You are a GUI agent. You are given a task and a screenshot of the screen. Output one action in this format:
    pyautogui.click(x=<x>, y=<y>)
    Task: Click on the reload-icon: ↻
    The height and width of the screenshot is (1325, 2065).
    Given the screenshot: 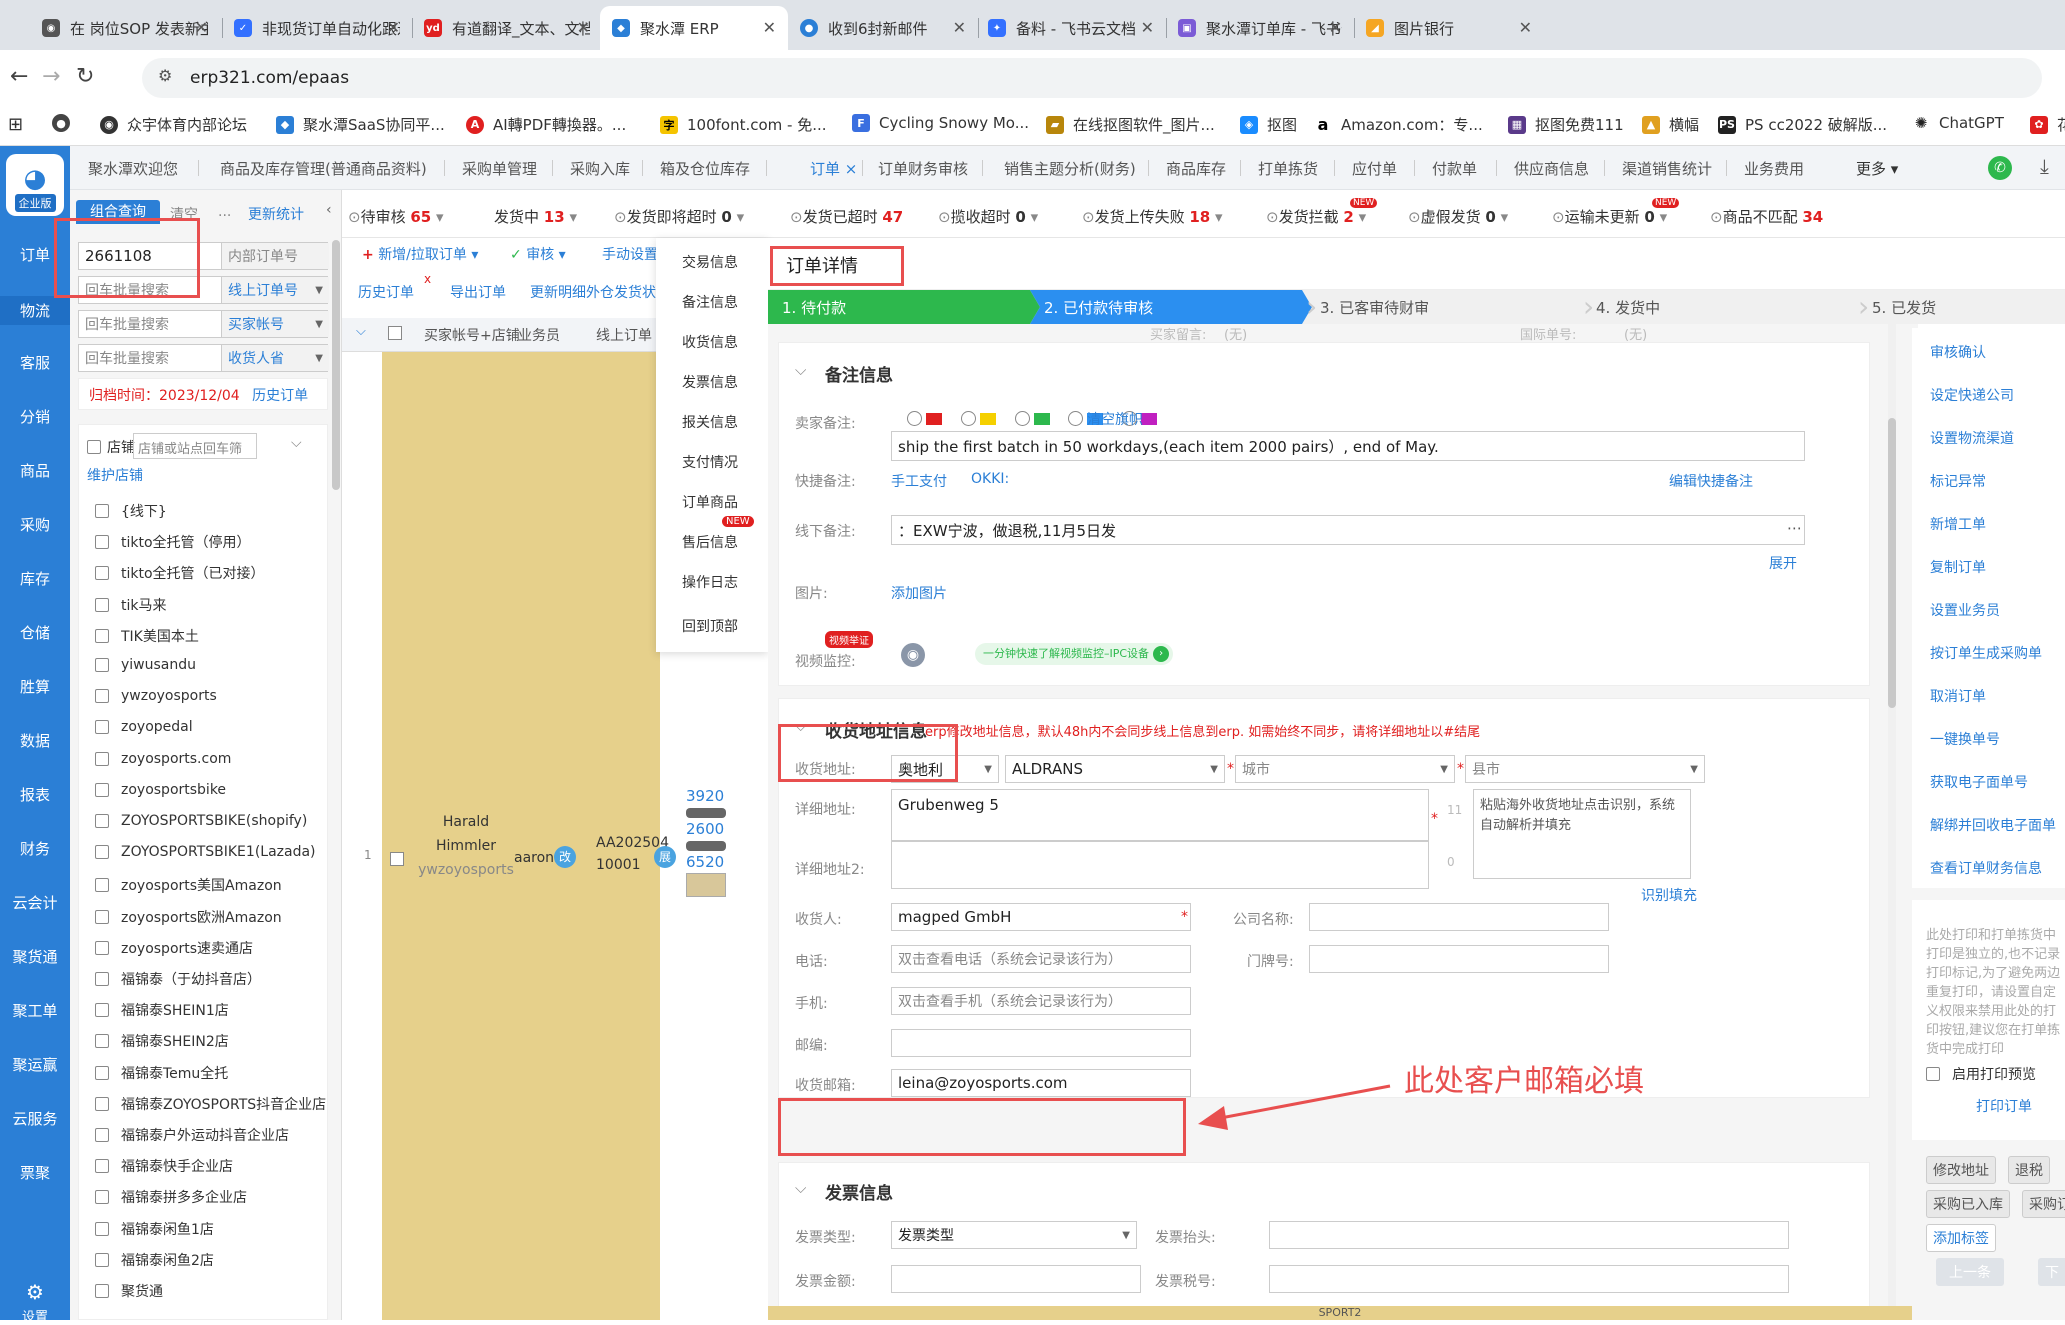 What is the action you would take?
    pyautogui.click(x=85, y=76)
    